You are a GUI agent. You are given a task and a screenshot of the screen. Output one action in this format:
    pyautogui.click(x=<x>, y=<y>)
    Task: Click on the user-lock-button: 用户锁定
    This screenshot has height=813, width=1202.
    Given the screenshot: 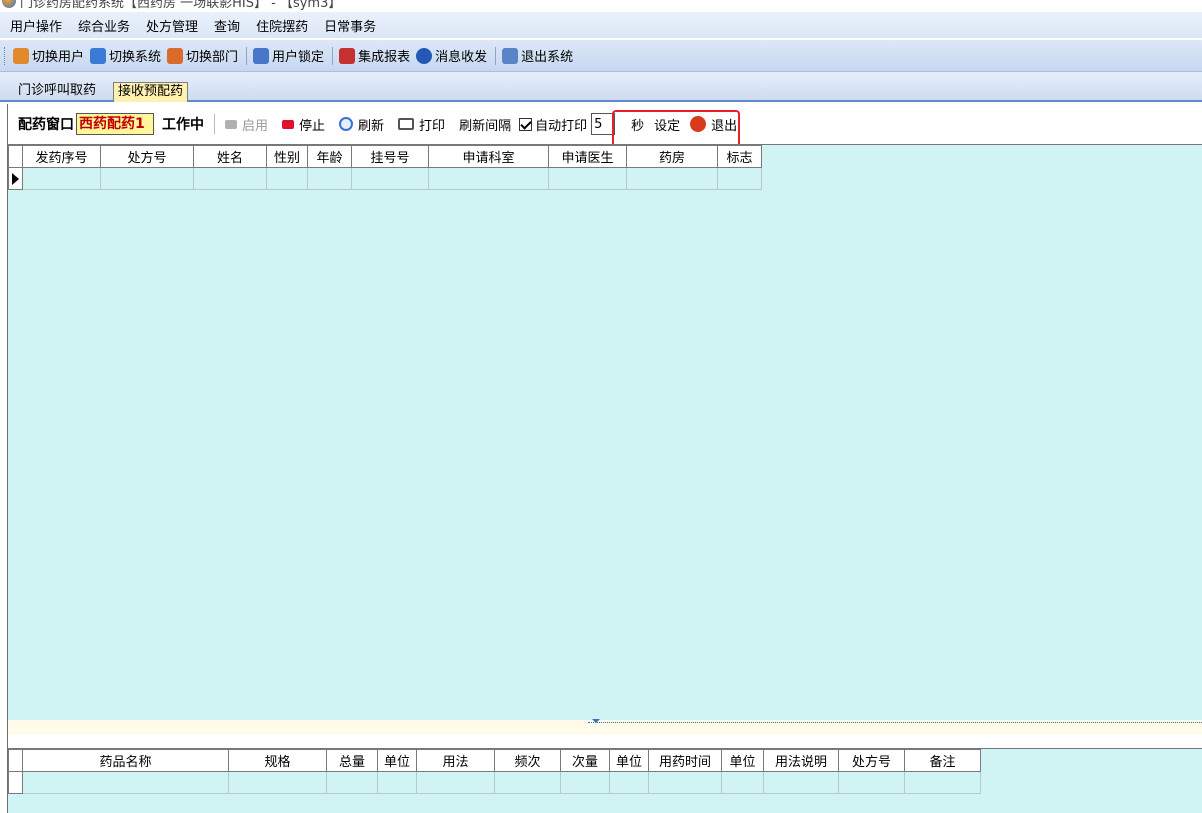 What is the action you would take?
    pyautogui.click(x=288, y=55)
    